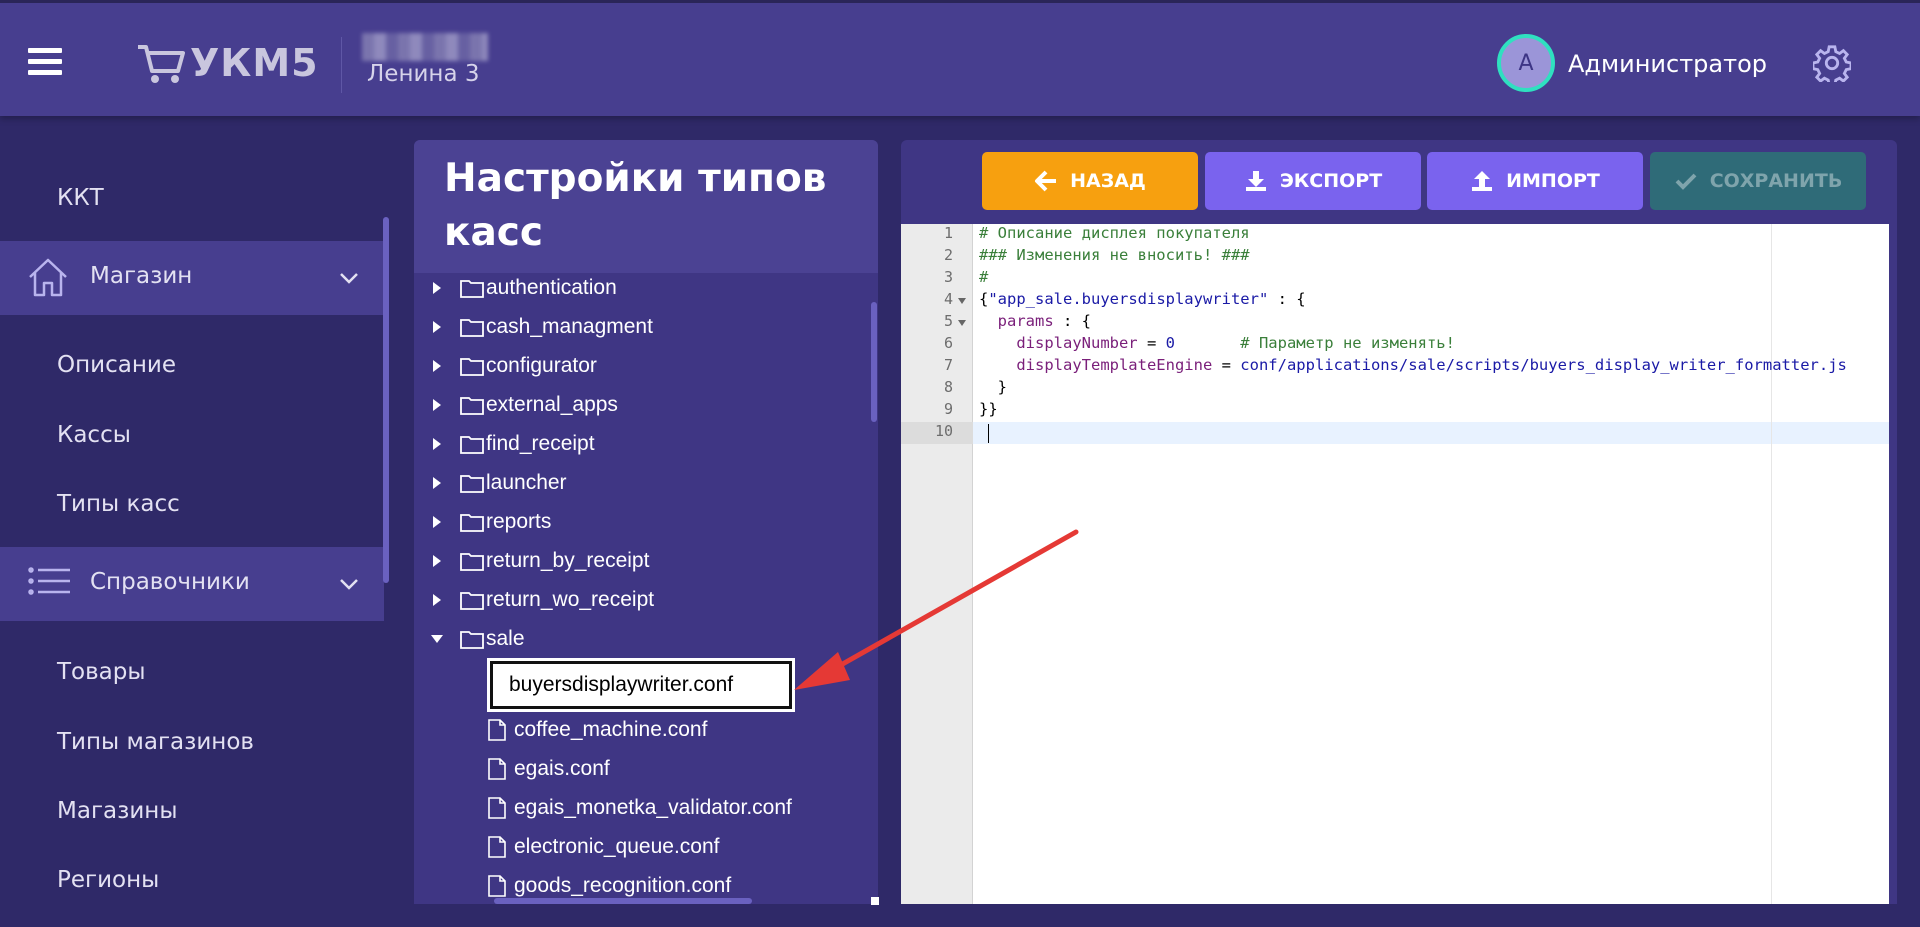 Image resolution: width=1920 pixels, height=927 pixels. I want to click on tree-file: egais_monetka_validator.conf, so click(639, 808).